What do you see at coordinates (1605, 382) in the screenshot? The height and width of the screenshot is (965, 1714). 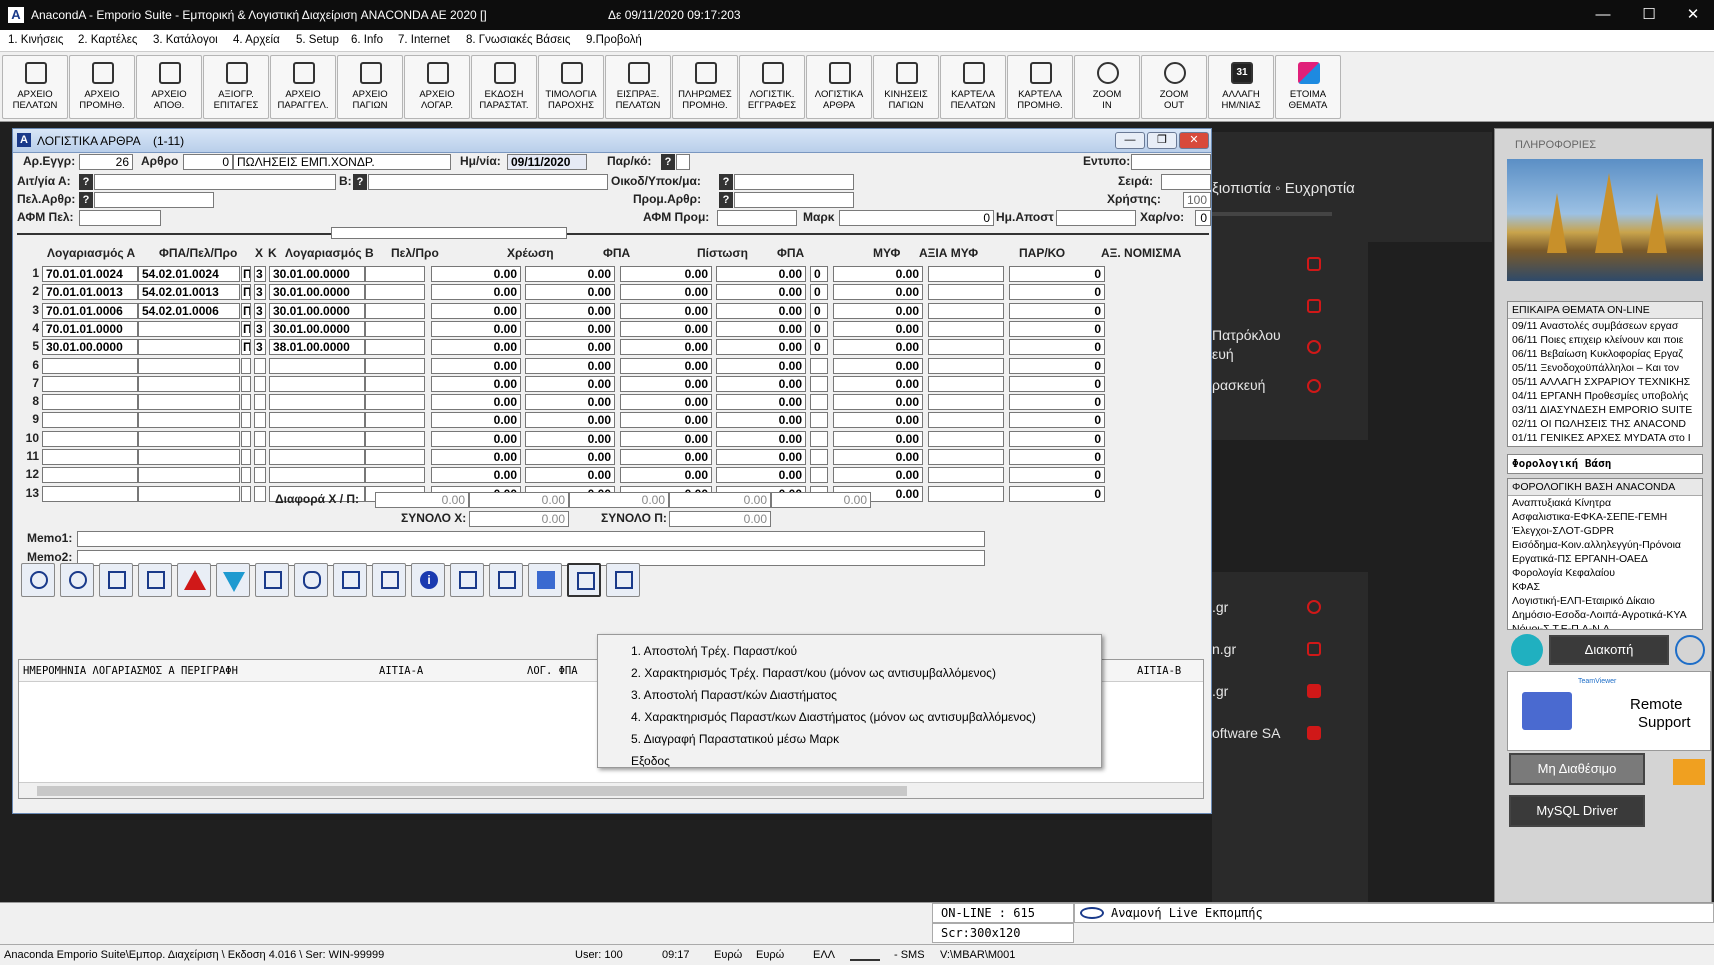 I see `news-item: 05/11 ΑΛΛΑΓΗ ΣΧΡΑΡΙΟΥ ΤΕΧΝΙΚΗΣ` at bounding box center [1605, 382].